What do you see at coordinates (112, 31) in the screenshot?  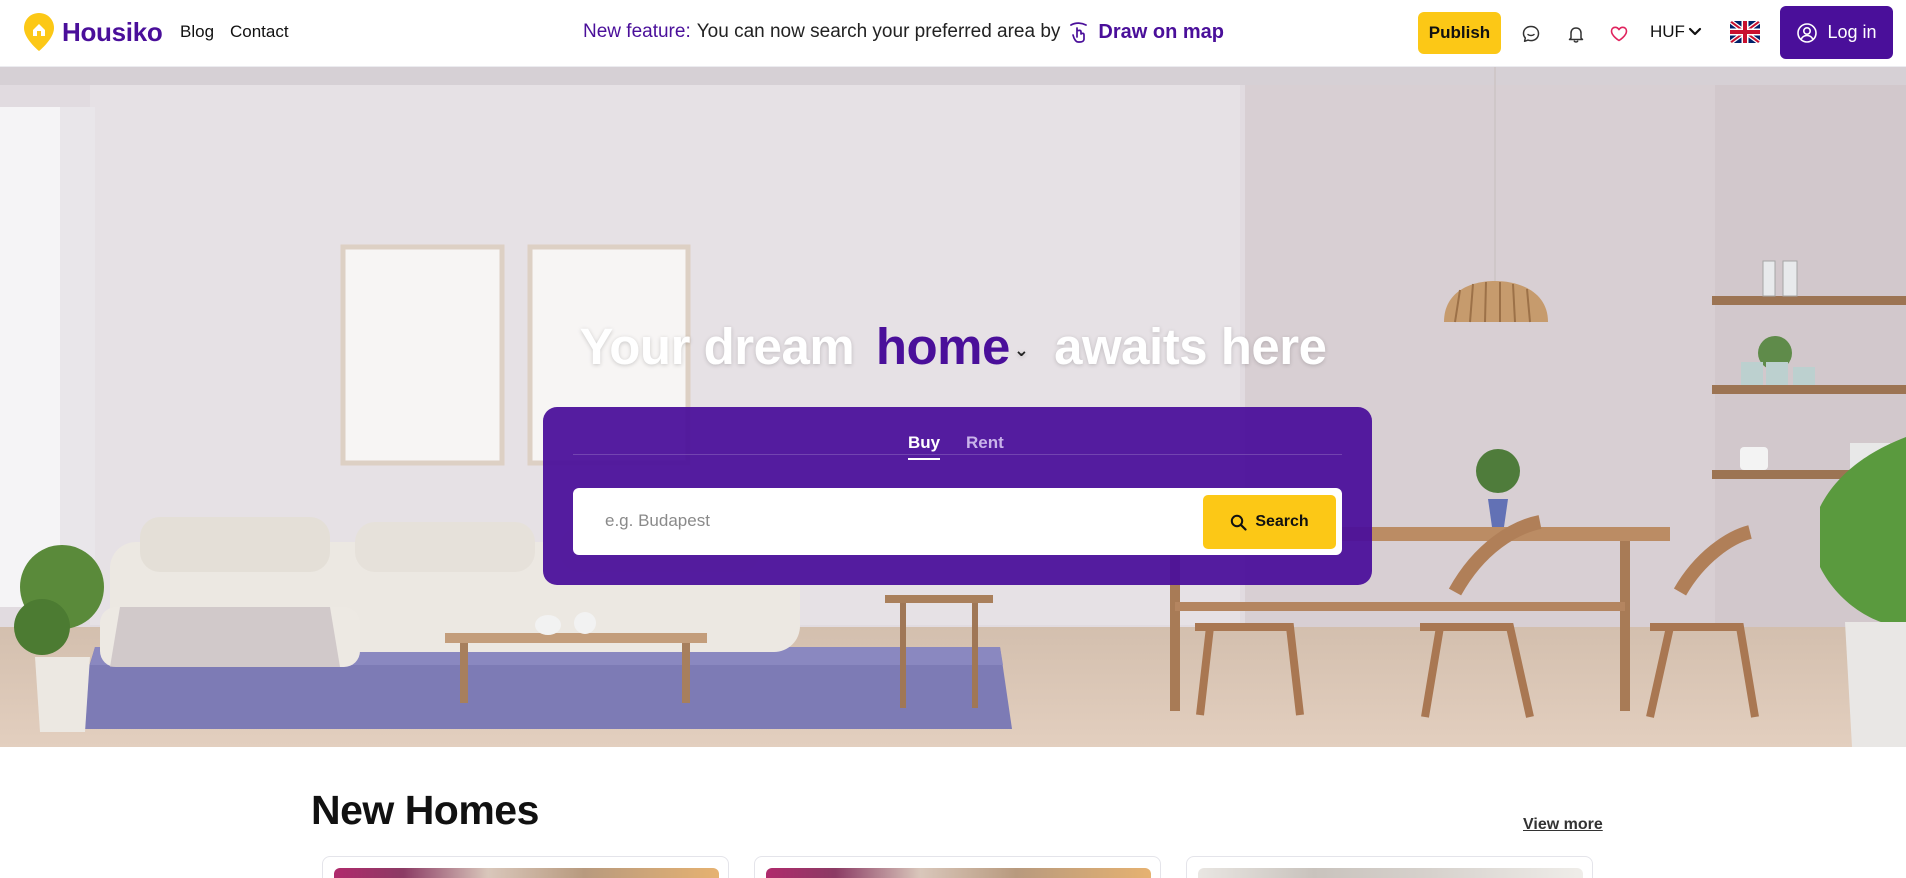 I see `logo-text: Housiko` at bounding box center [112, 31].